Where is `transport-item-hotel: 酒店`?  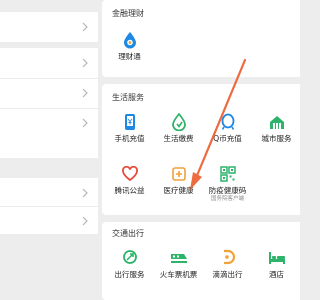 transport-item-hotel: 酒店 is located at coordinates (276, 264).